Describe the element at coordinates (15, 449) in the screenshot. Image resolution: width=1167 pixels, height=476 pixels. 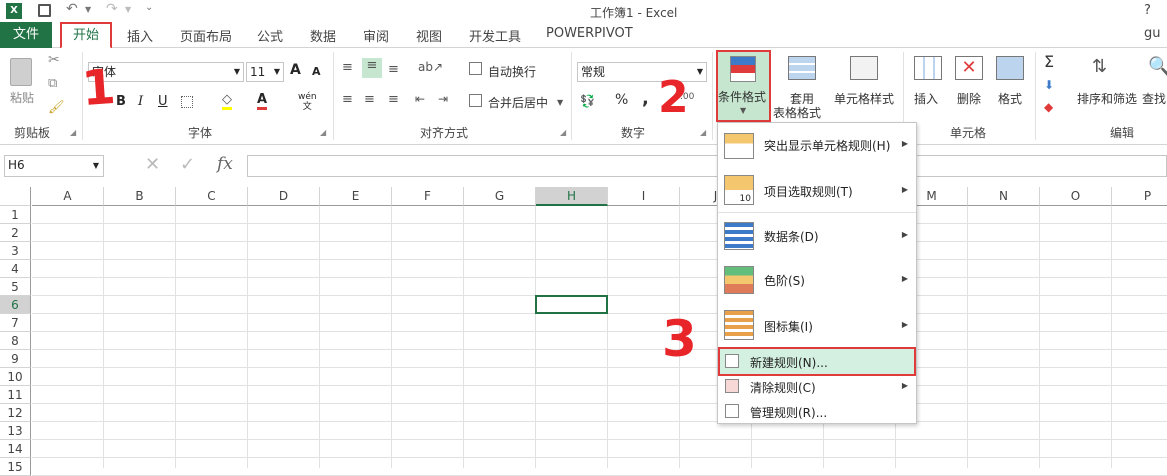
I see `row-header: 14` at that location.